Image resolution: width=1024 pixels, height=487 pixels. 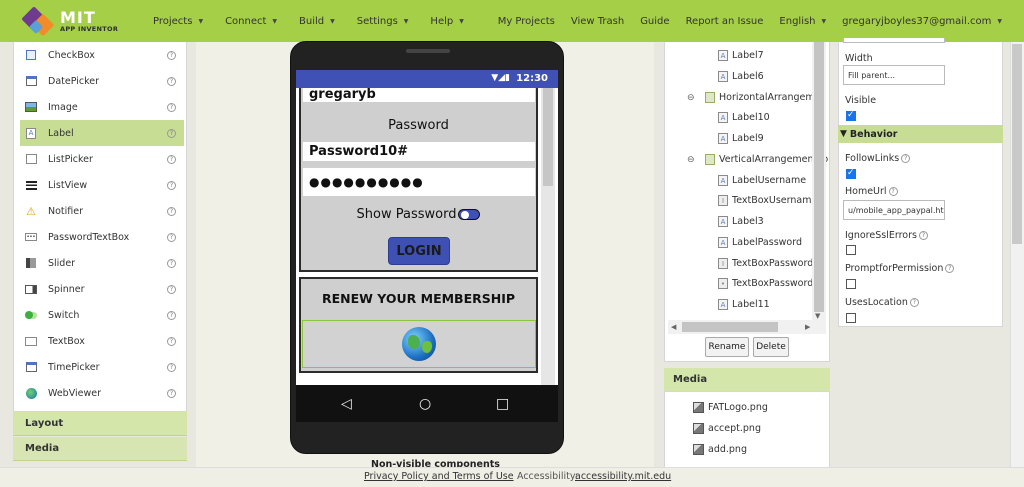 What do you see at coordinates (102, 289) in the screenshot?
I see `palette-item-spinner: Spinner ?` at bounding box center [102, 289].